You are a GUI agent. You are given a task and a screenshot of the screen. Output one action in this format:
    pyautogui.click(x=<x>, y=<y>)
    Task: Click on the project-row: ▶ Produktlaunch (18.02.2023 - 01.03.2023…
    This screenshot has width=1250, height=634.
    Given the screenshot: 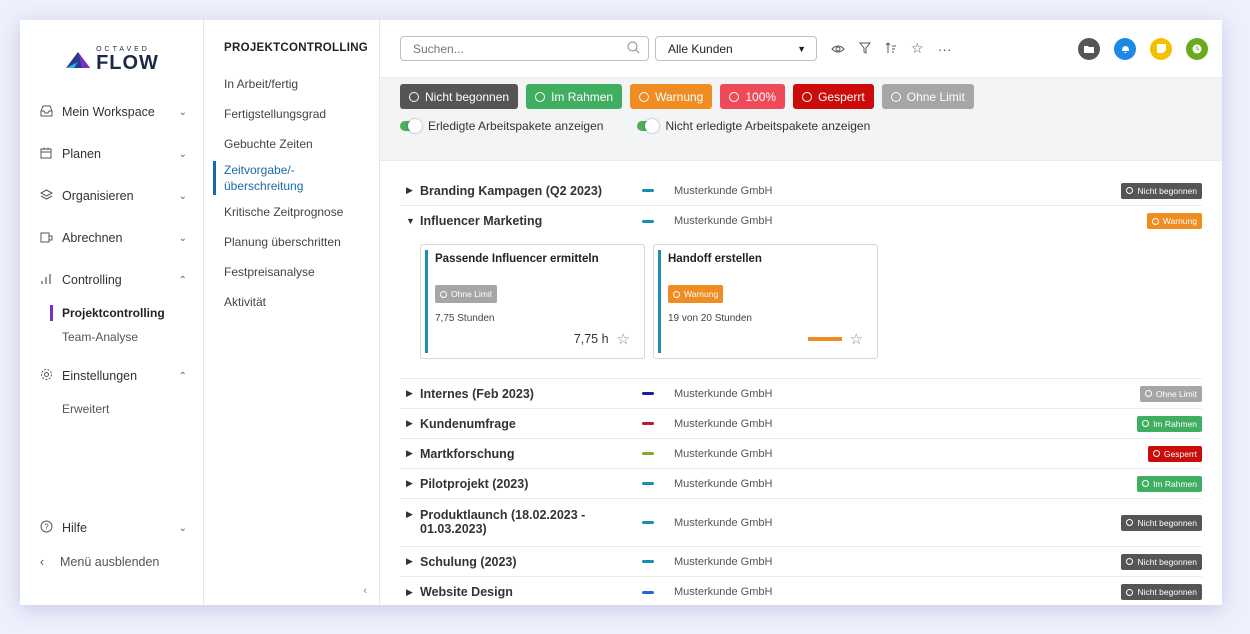 What is the action you would take?
    pyautogui.click(x=801, y=523)
    